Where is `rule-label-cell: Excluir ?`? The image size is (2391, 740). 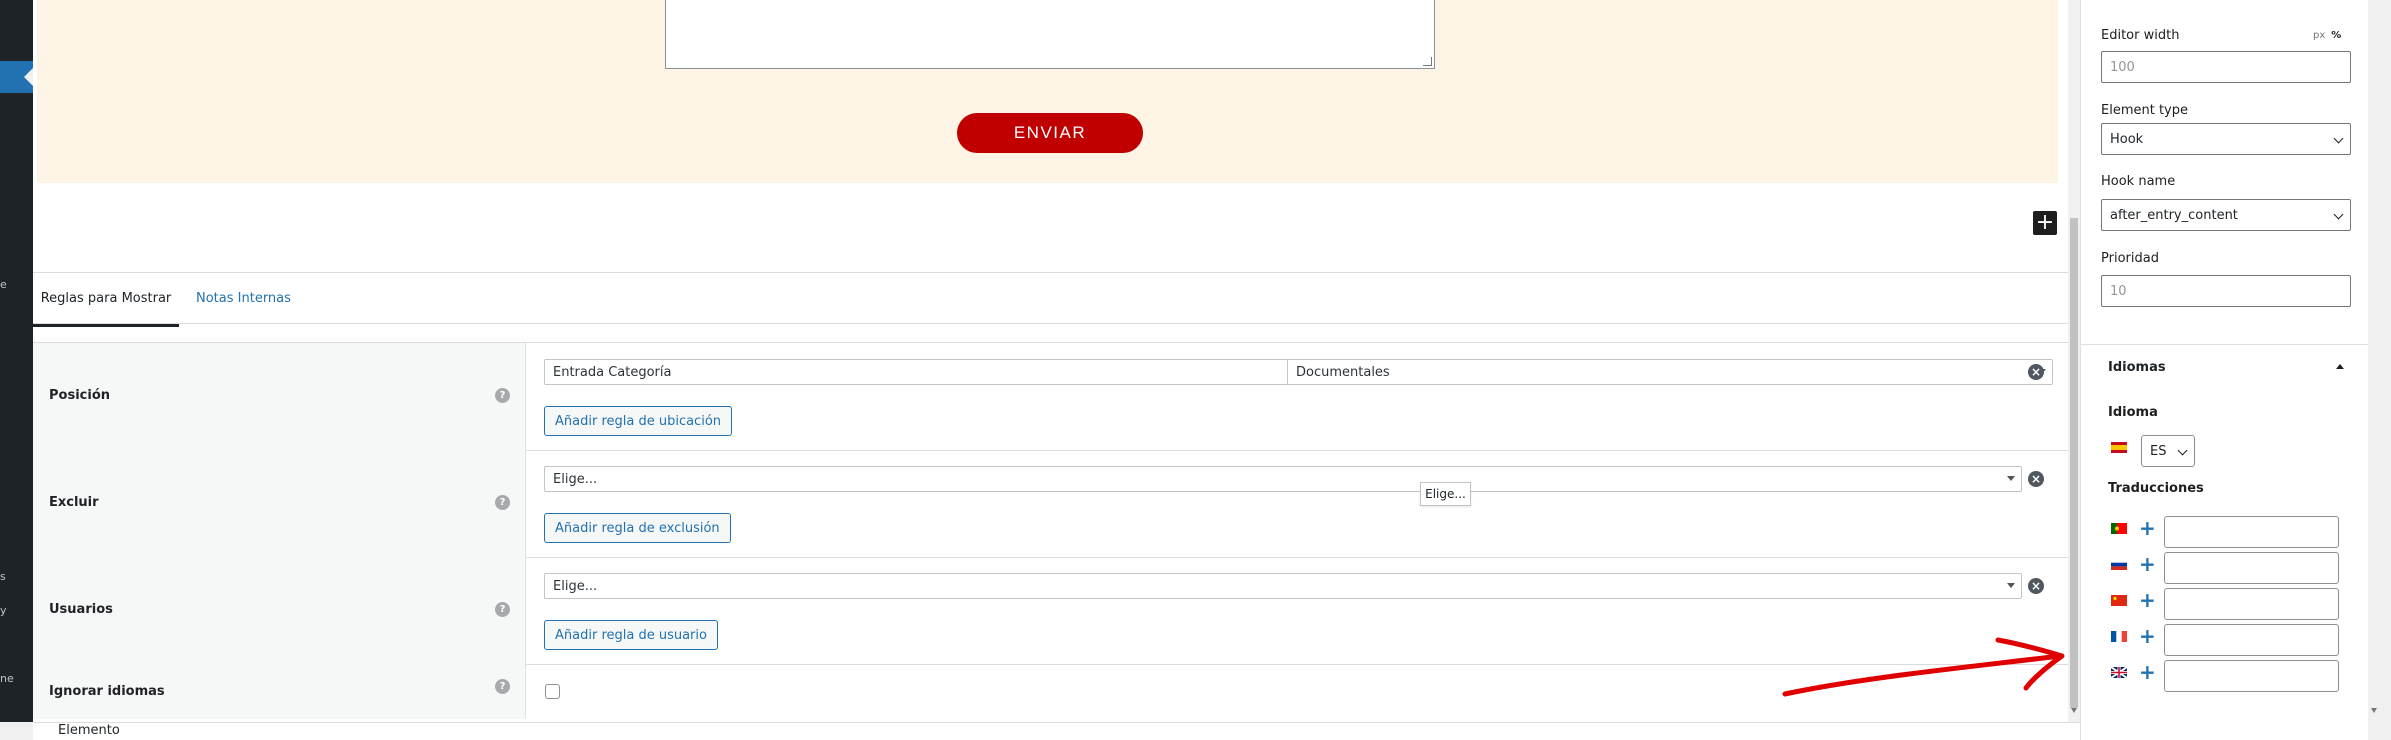
rule-label-cell: Excluir ? is located at coordinates (279, 503).